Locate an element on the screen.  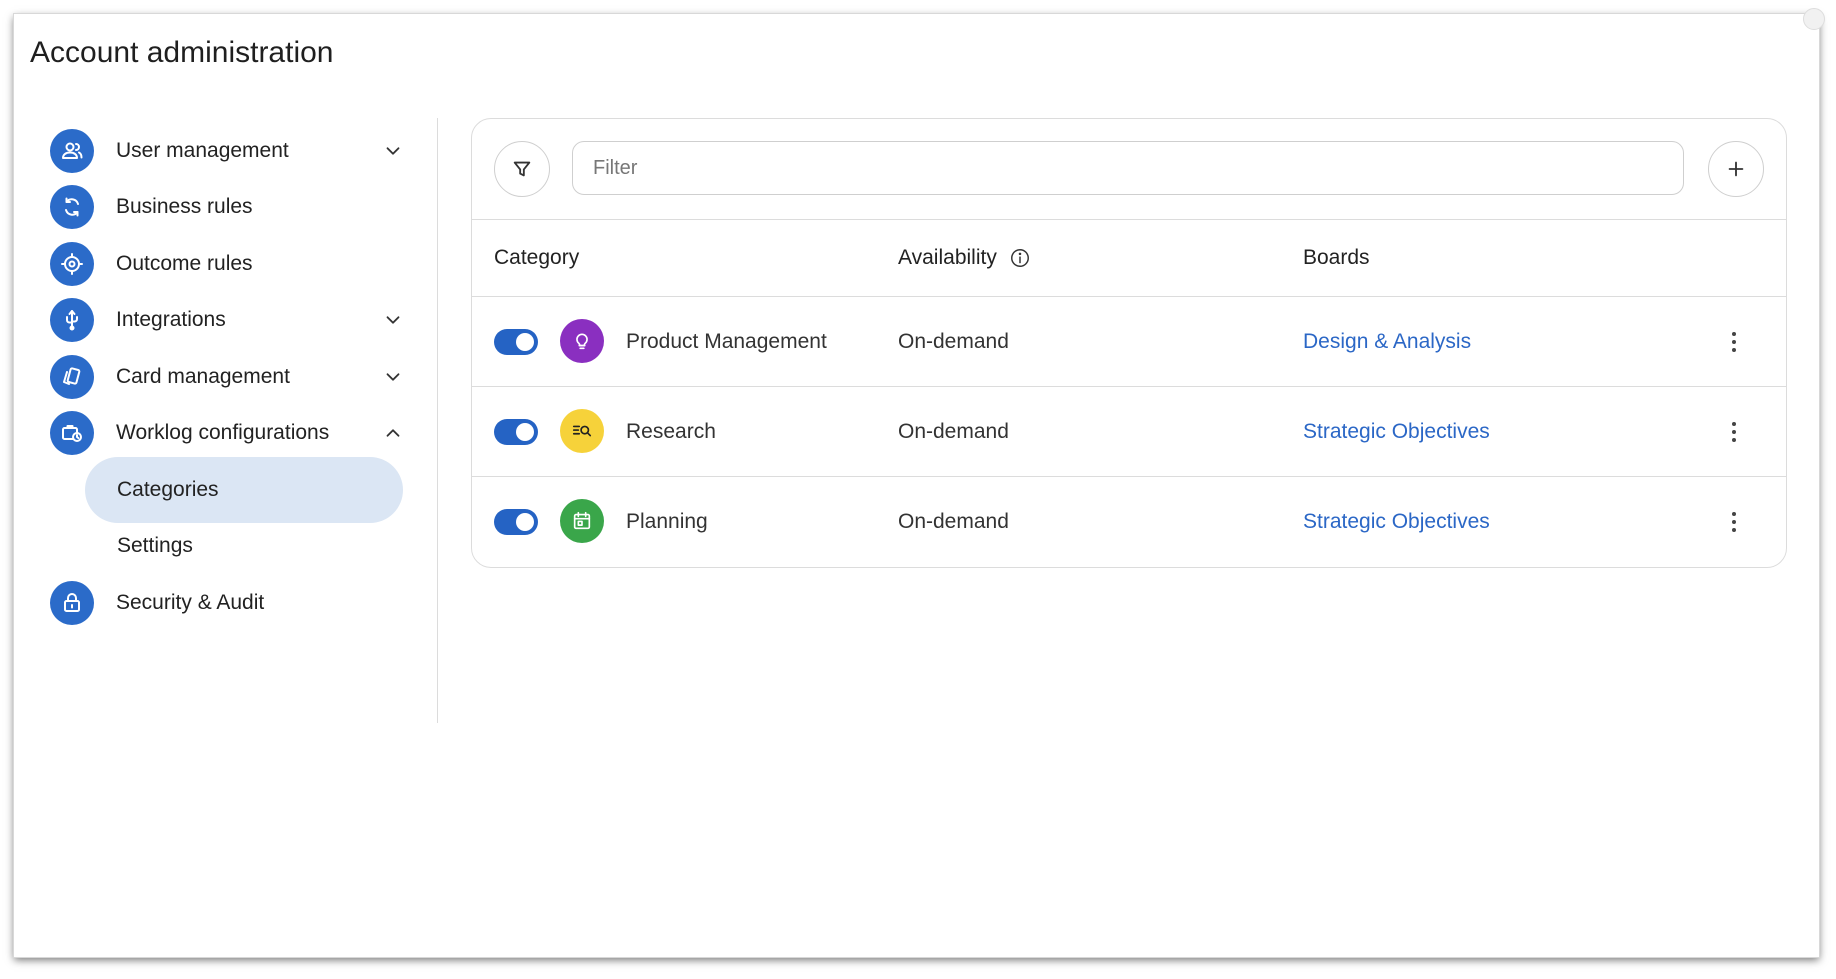
column-header-availability-label: Availability is located at coordinates (947, 257).